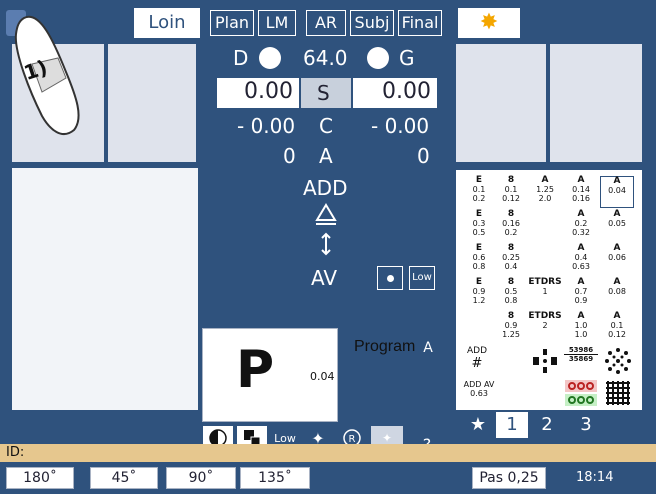  I want to click on chart-cell-value: 2, so click(545, 325).